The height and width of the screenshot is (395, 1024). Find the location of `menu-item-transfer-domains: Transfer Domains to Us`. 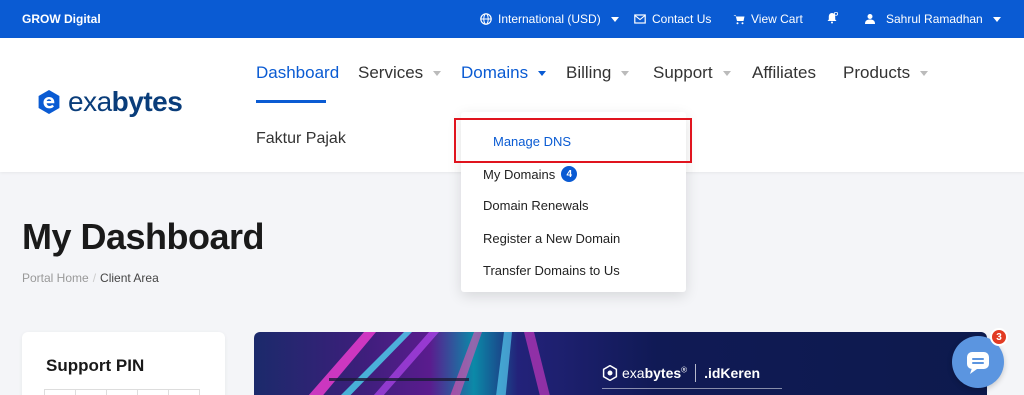

menu-item-transfer-domains: Transfer Domains to Us is located at coordinates (551, 270).